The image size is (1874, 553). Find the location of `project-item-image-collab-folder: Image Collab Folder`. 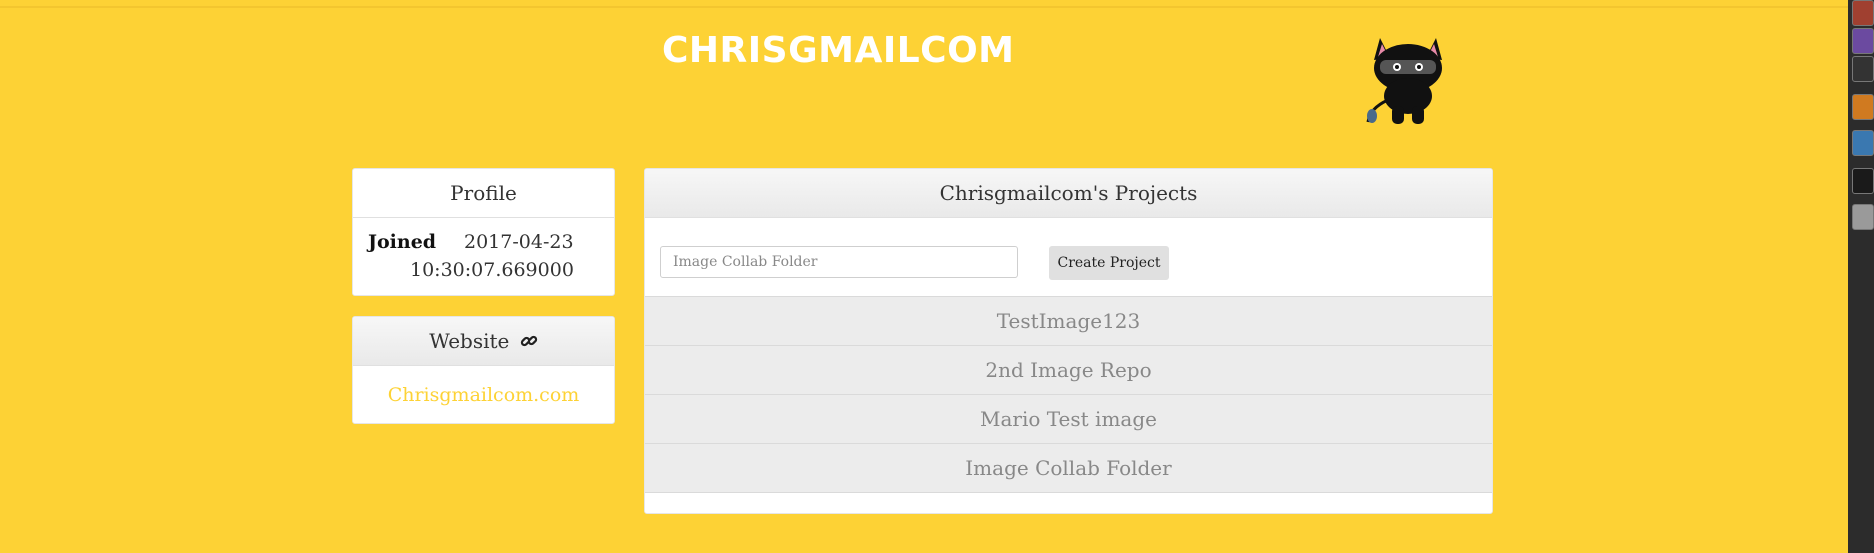

project-item-image-collab-folder: Image Collab Folder is located at coordinates (1068, 468).